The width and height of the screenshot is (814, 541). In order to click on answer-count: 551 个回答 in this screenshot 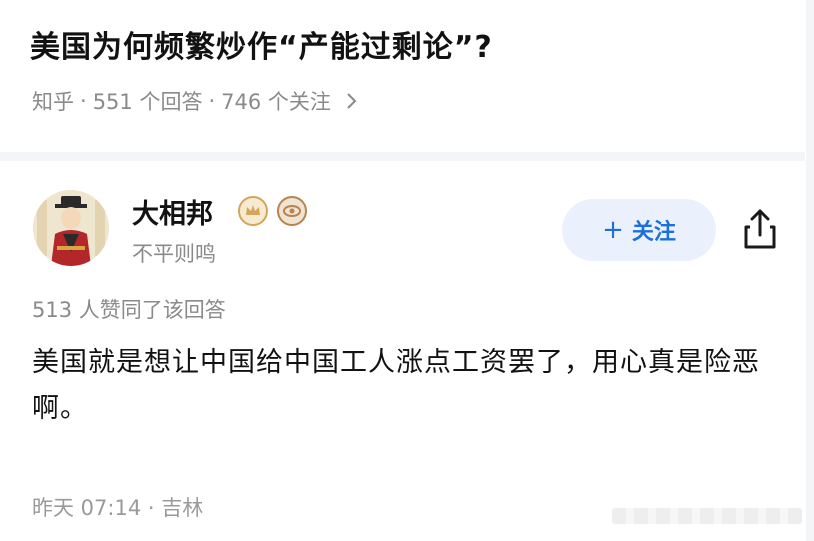, I will do `click(147, 102)`.